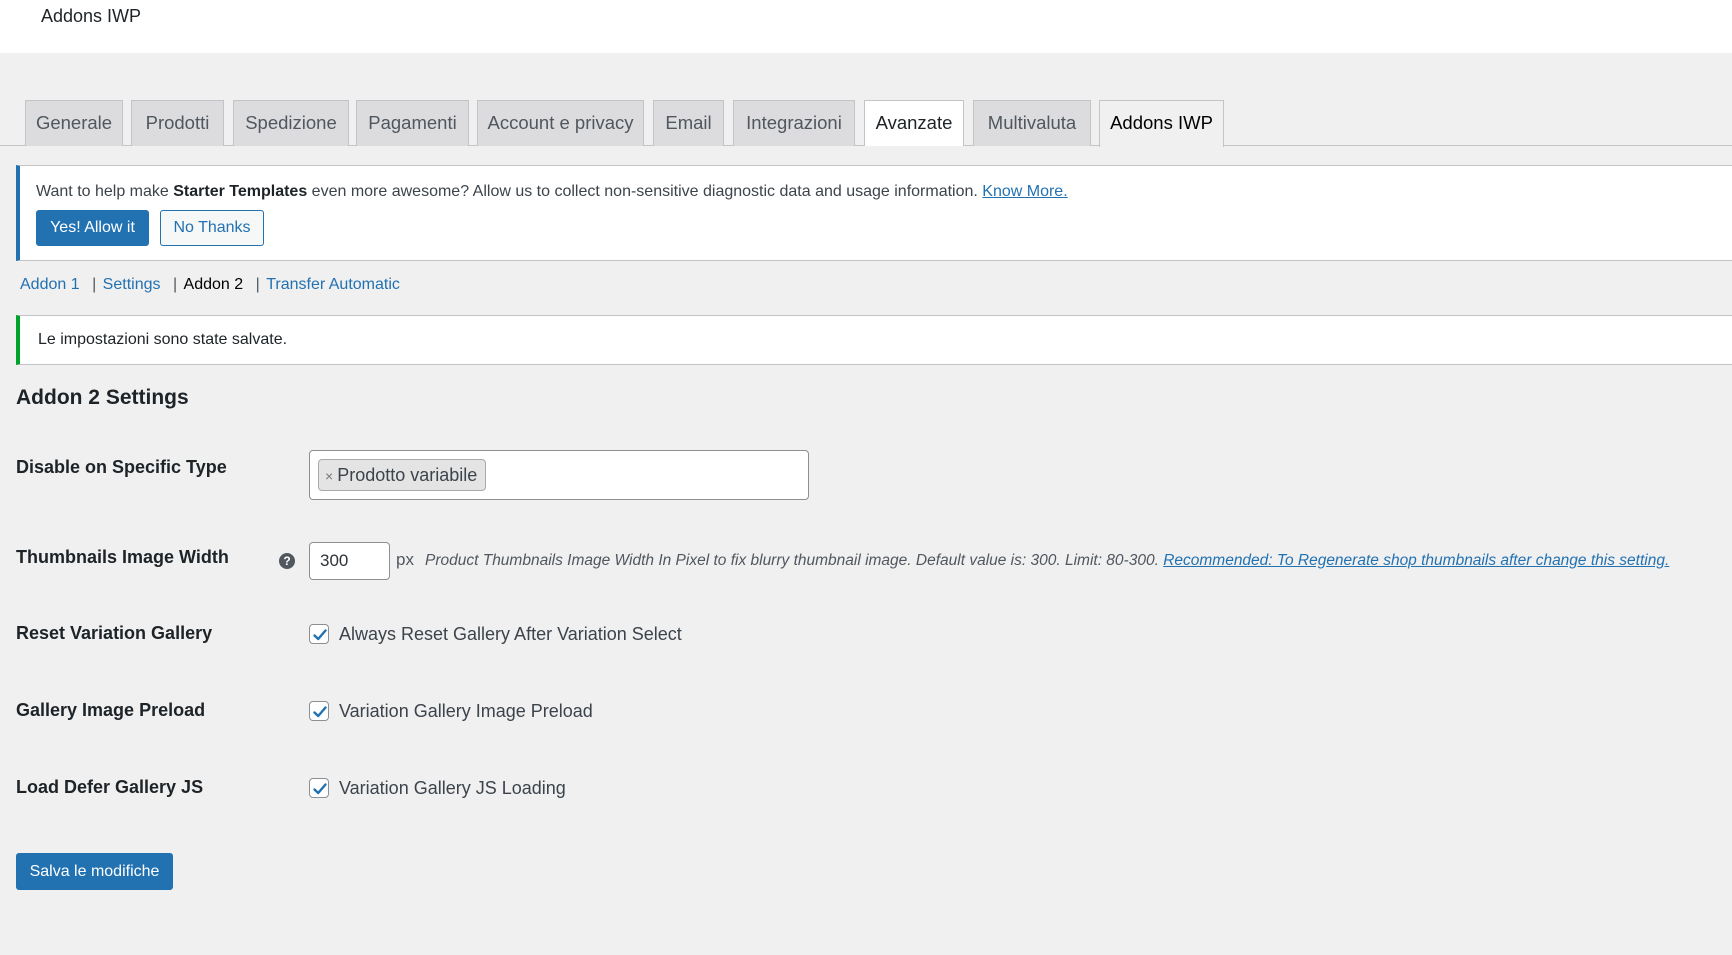  Describe the element at coordinates (74, 123) in the screenshot. I see `tab-generale: Generale` at that location.